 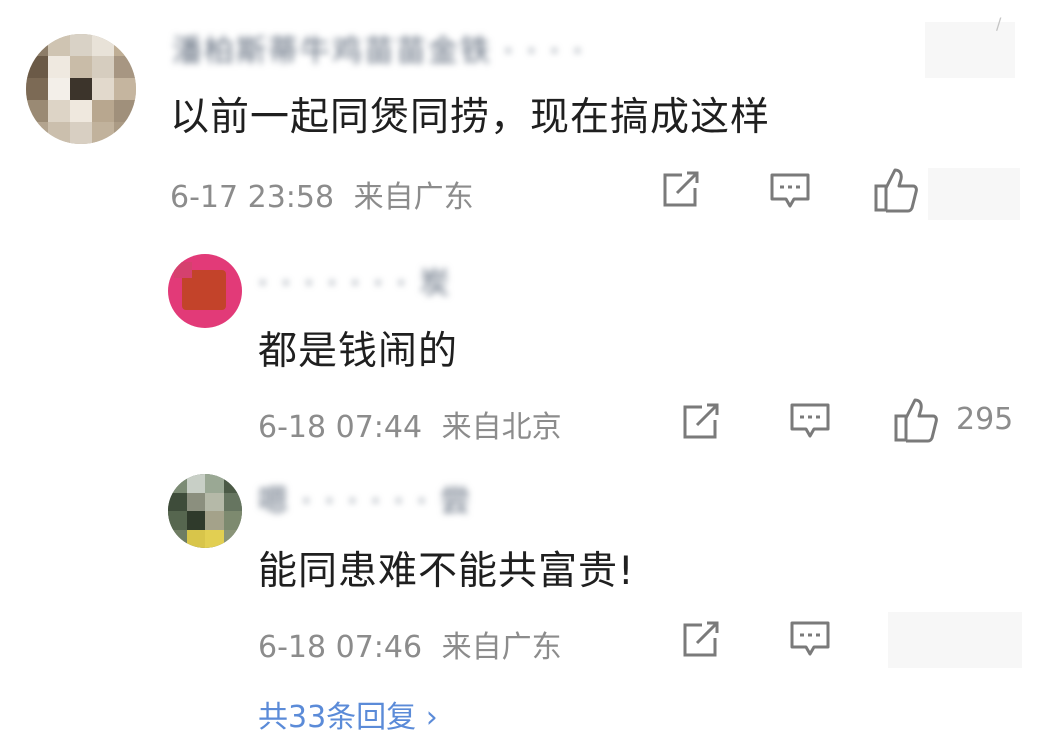 I want to click on reply-meta: 6-18 07:44 来自北京, so click(x=410, y=424).